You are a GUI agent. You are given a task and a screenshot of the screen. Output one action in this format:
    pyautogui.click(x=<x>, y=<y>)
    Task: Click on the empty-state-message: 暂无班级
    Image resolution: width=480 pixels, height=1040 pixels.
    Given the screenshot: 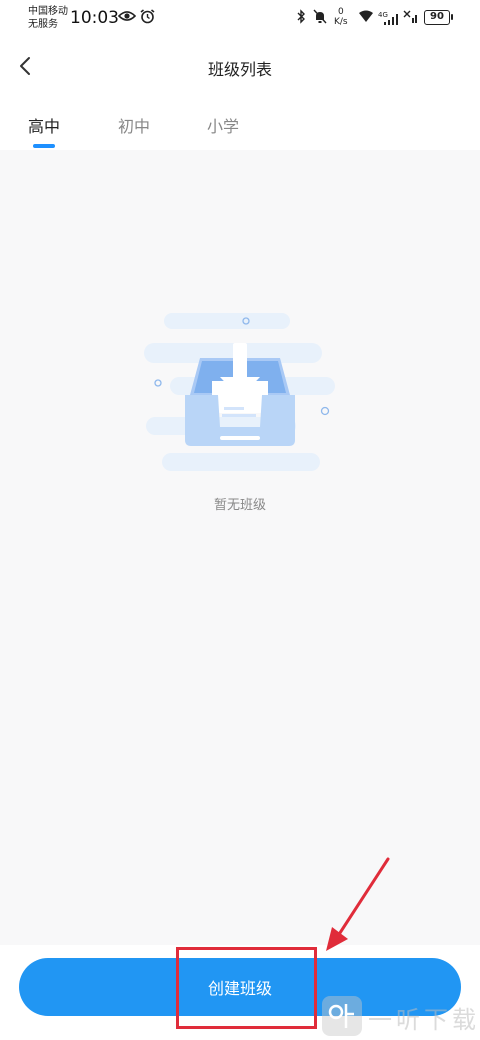 What is the action you would take?
    pyautogui.click(x=239, y=505)
    